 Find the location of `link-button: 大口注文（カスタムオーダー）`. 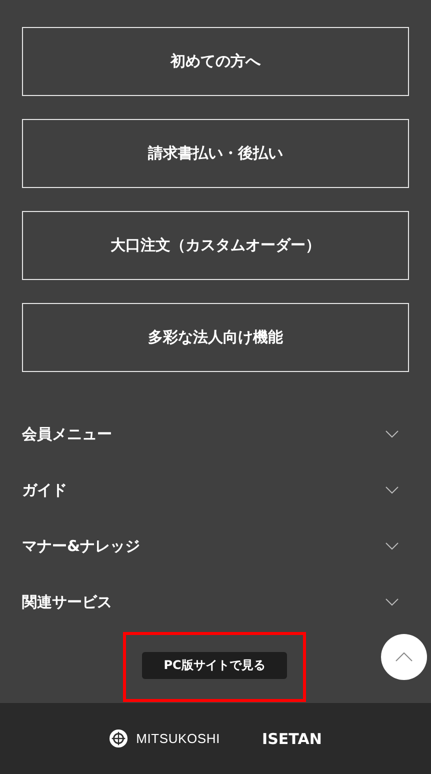

link-button: 大口注文（カスタムオーダー） is located at coordinates (215, 245).